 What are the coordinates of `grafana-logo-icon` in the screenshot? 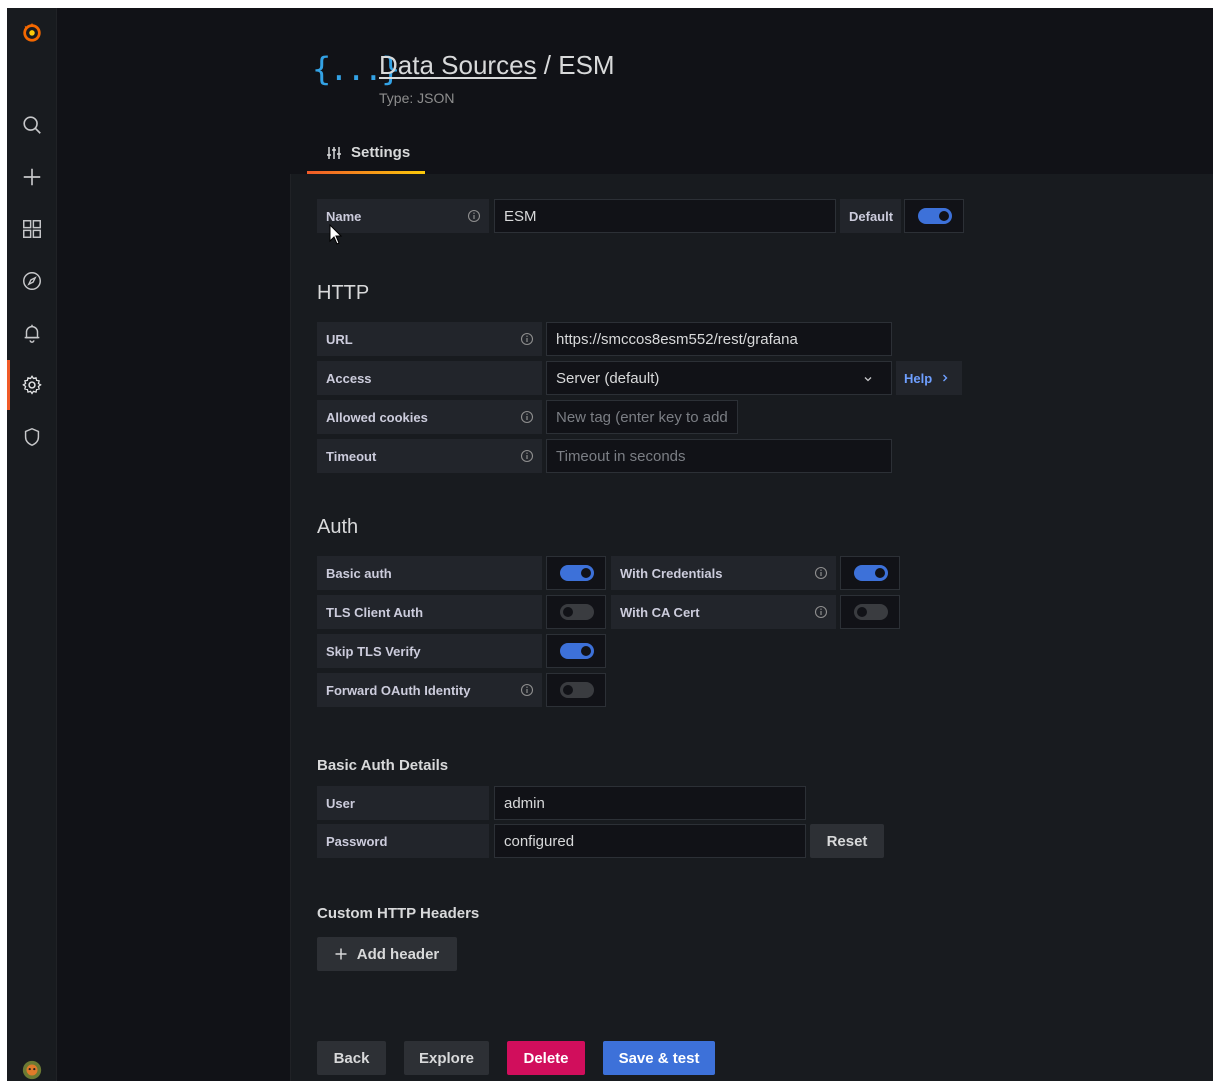 It's located at (31, 32).